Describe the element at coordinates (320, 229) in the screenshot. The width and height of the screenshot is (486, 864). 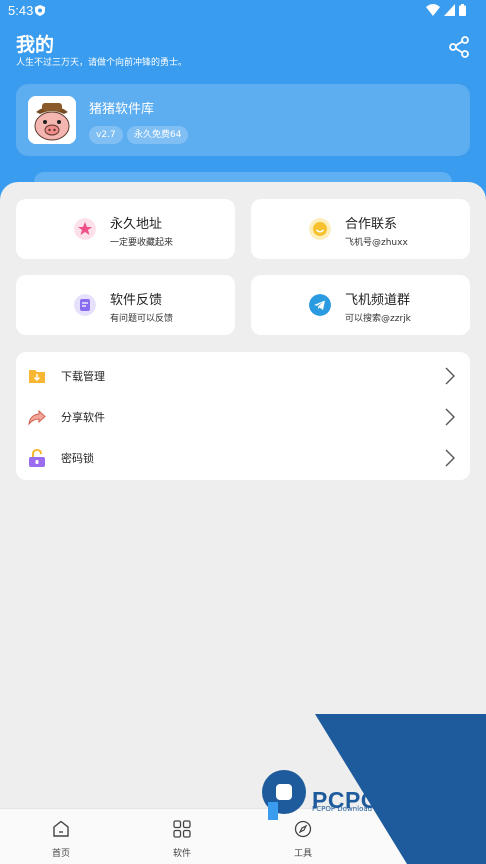
I see `smile-icon` at that location.